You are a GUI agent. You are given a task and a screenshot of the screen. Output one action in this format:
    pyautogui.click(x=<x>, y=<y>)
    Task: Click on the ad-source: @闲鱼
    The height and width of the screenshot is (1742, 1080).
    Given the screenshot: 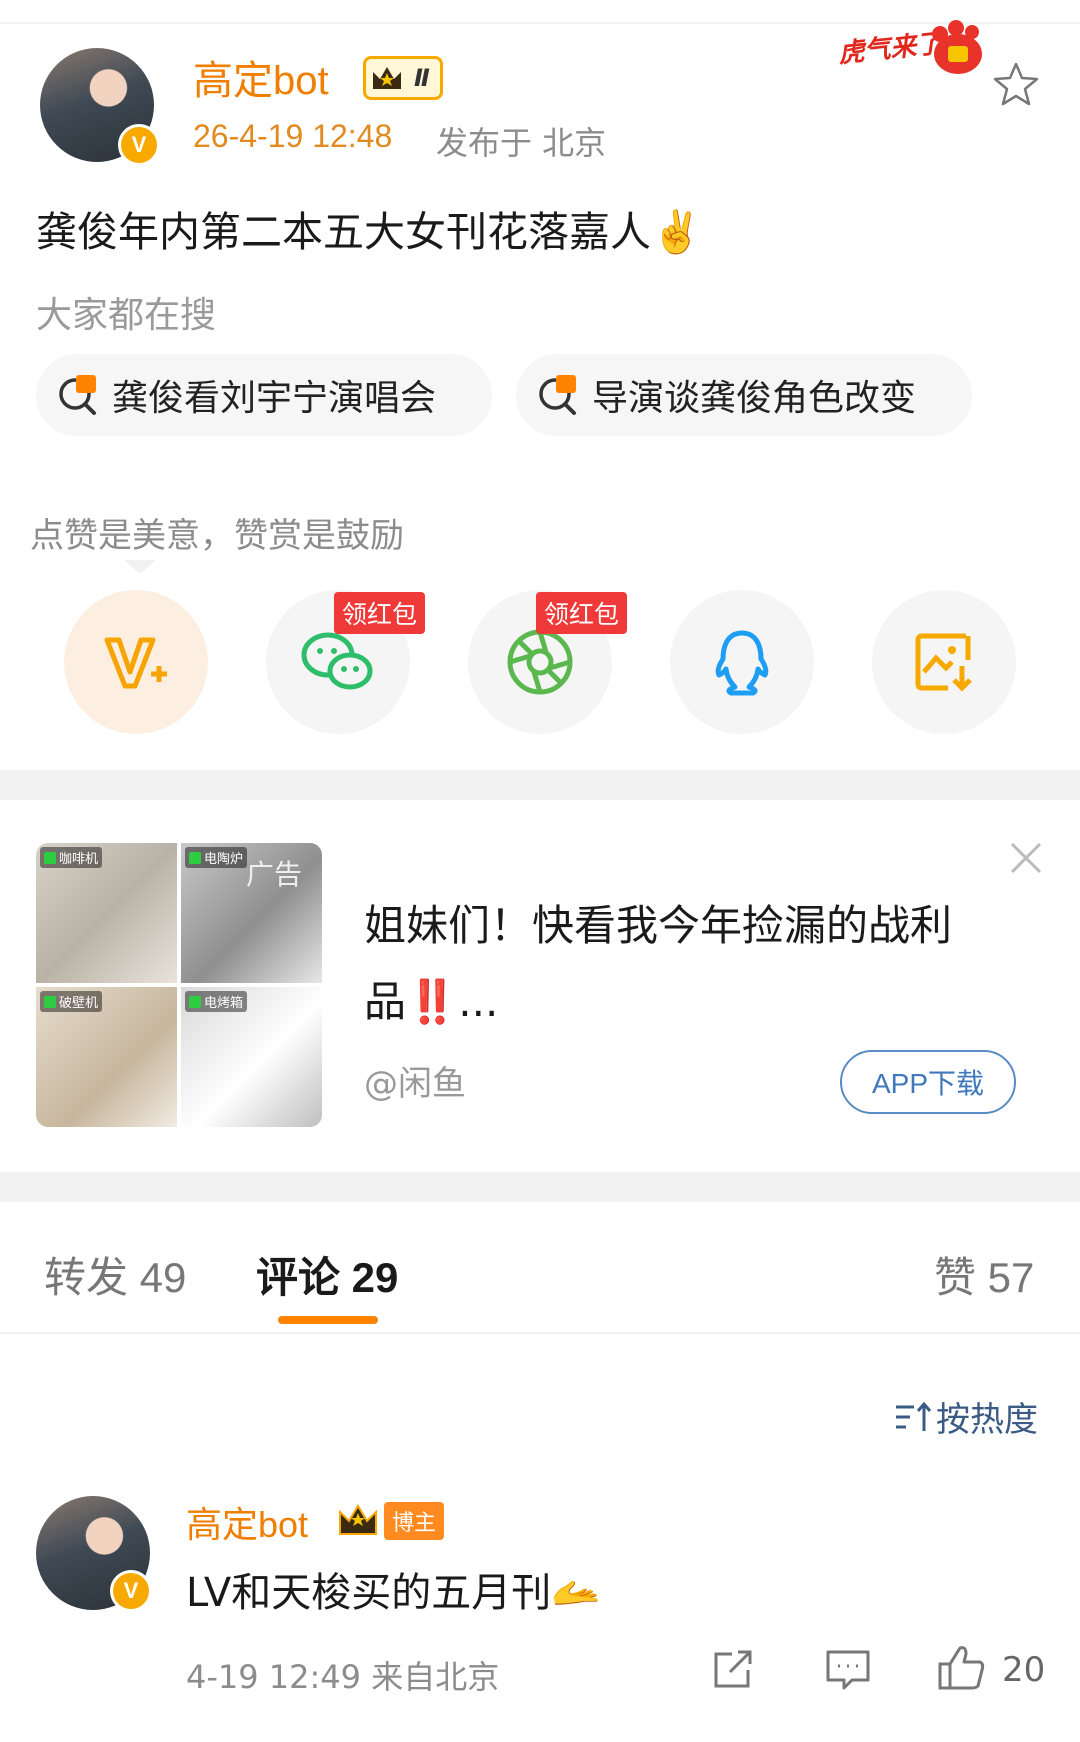 What is the action you would take?
    pyautogui.click(x=415, y=1084)
    